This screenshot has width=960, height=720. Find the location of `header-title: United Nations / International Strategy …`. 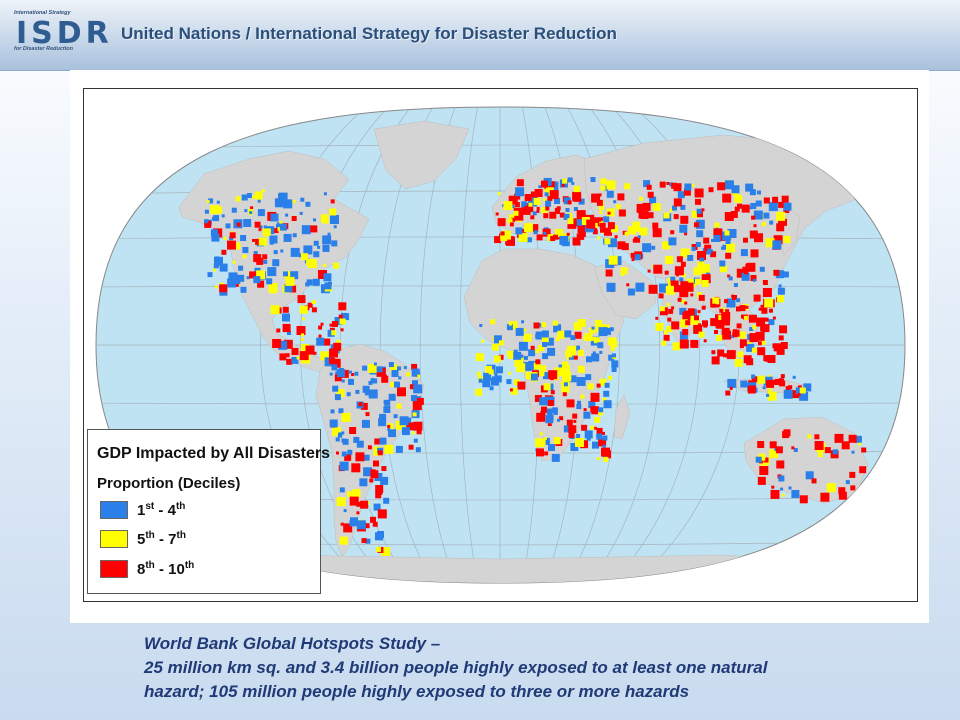

header-title: United Nations / International Strategy … is located at coordinates (369, 33).